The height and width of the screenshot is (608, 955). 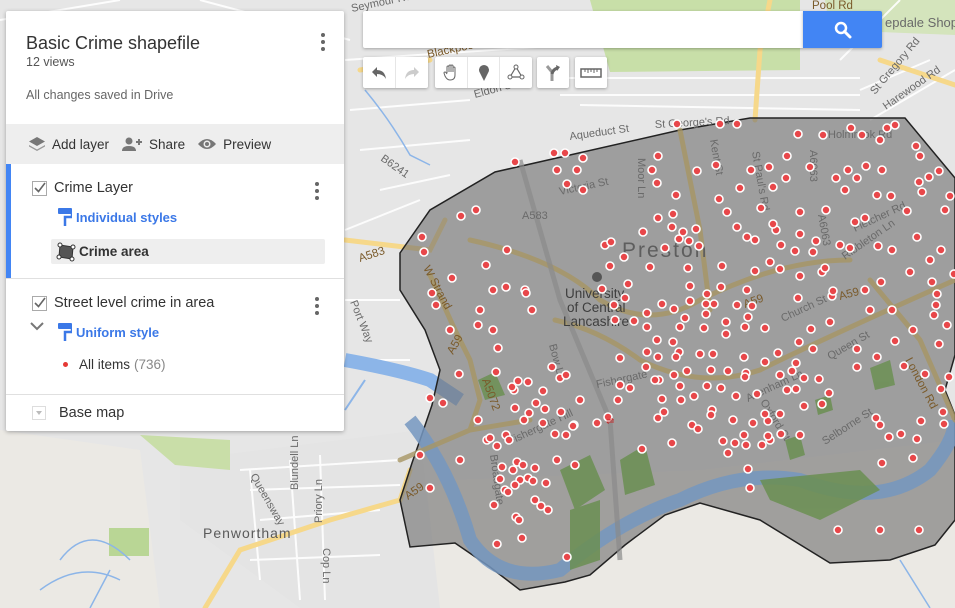 What do you see at coordinates (175, 413) in the screenshot?
I see `base-map-toggle: Base map` at bounding box center [175, 413].